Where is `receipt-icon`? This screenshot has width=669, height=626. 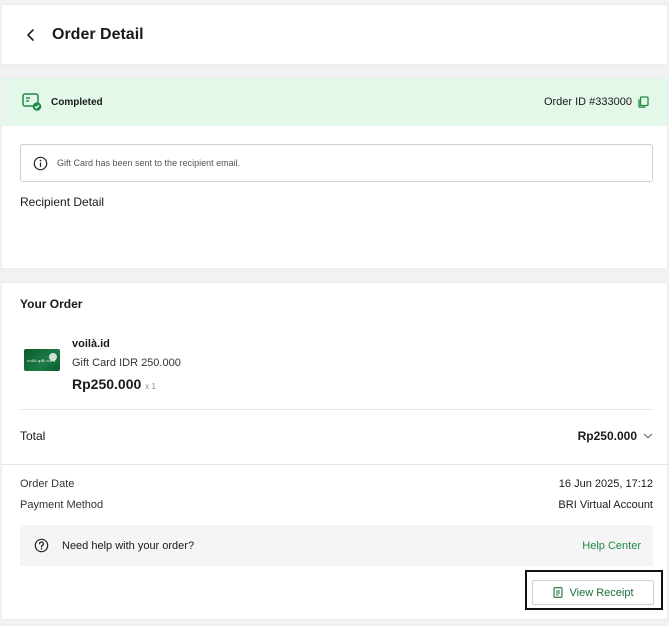
receipt-icon is located at coordinates (557, 592).